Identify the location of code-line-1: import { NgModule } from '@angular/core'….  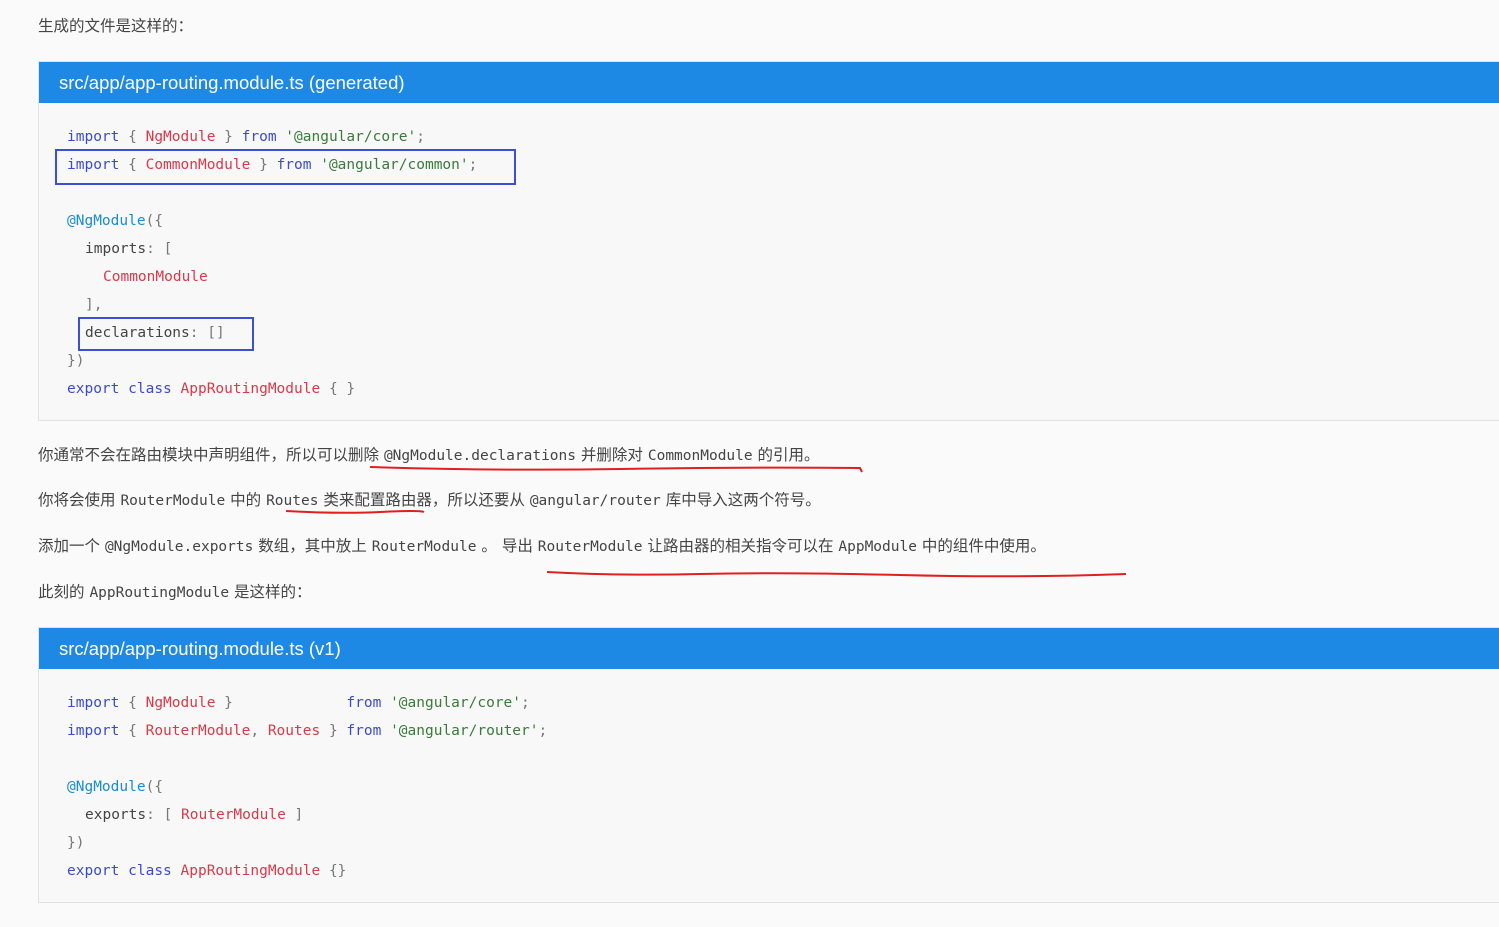
(298, 703).